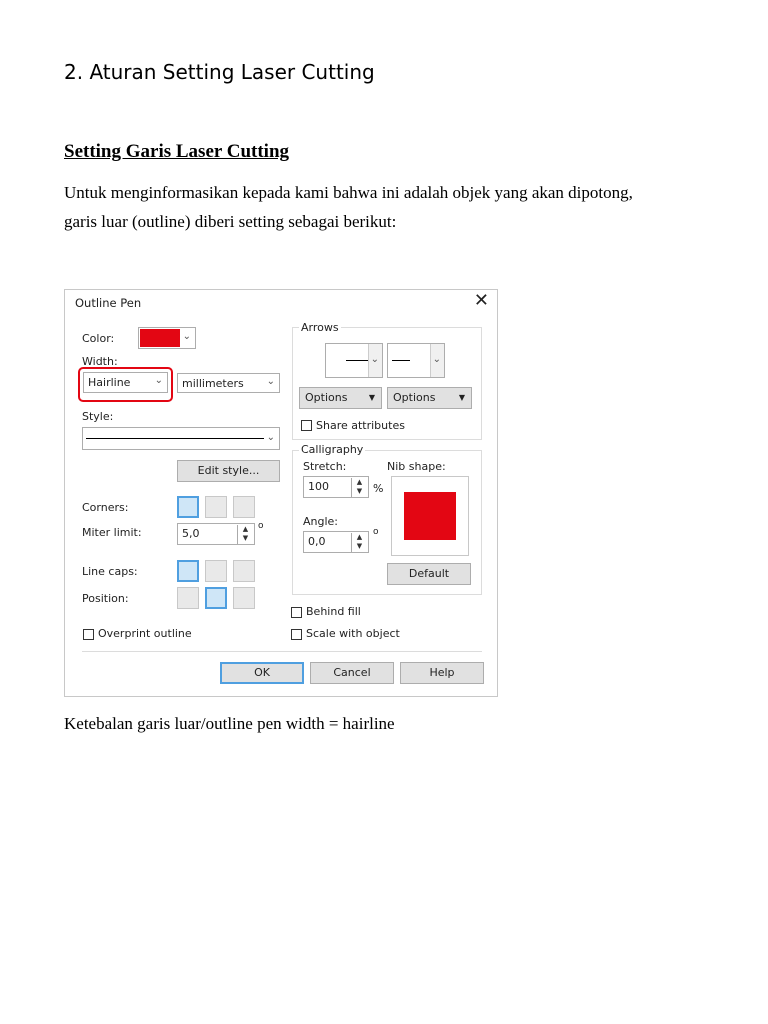 Image resolution: width=768 pixels, height=1024 pixels. What do you see at coordinates (244, 507) in the screenshot?
I see `corner-bevel-icon` at bounding box center [244, 507].